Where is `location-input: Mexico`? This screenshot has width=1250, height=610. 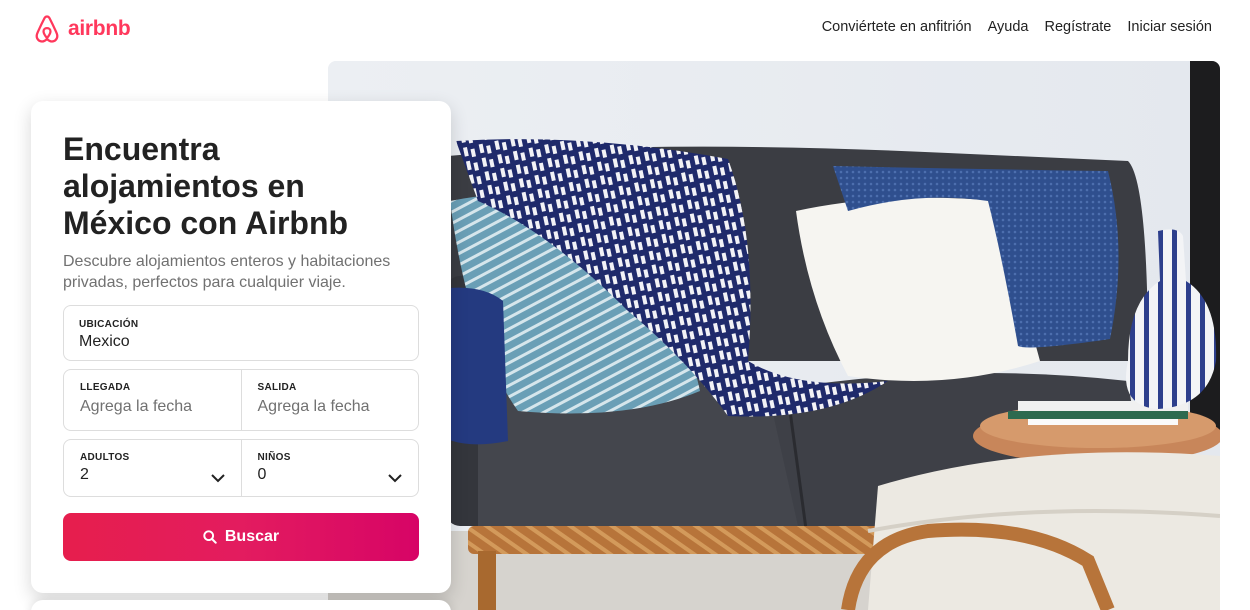 location-input: Mexico is located at coordinates (241, 342).